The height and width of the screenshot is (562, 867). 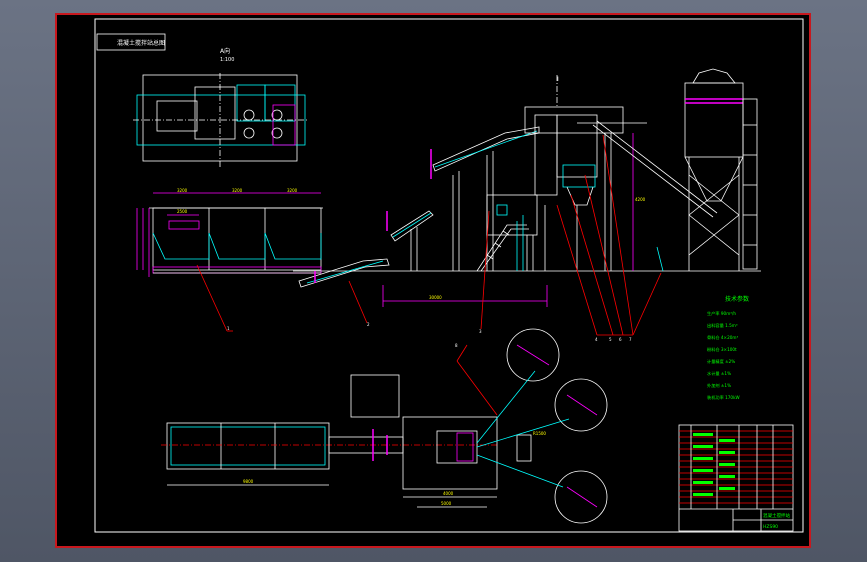 I want to click on title-block-drawing-name: 混凝土搅拌站, so click(x=776, y=515).